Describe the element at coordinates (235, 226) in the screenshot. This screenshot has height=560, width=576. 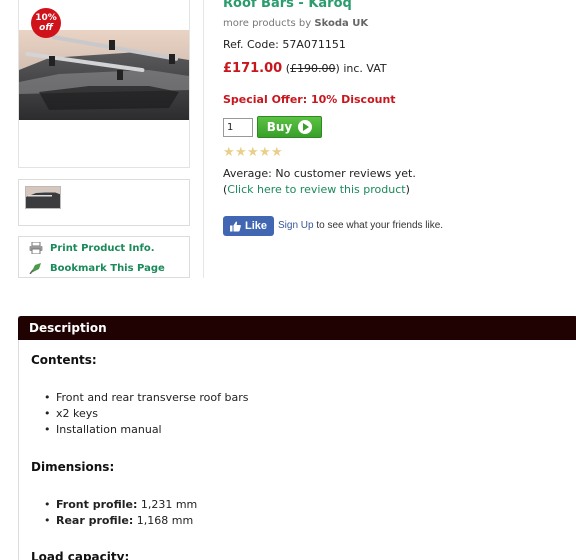
I see `thumbs-up-icon` at that location.